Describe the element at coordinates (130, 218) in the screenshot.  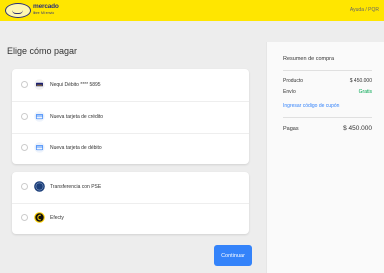
I see `payment-option-efecty: Efecty` at that location.